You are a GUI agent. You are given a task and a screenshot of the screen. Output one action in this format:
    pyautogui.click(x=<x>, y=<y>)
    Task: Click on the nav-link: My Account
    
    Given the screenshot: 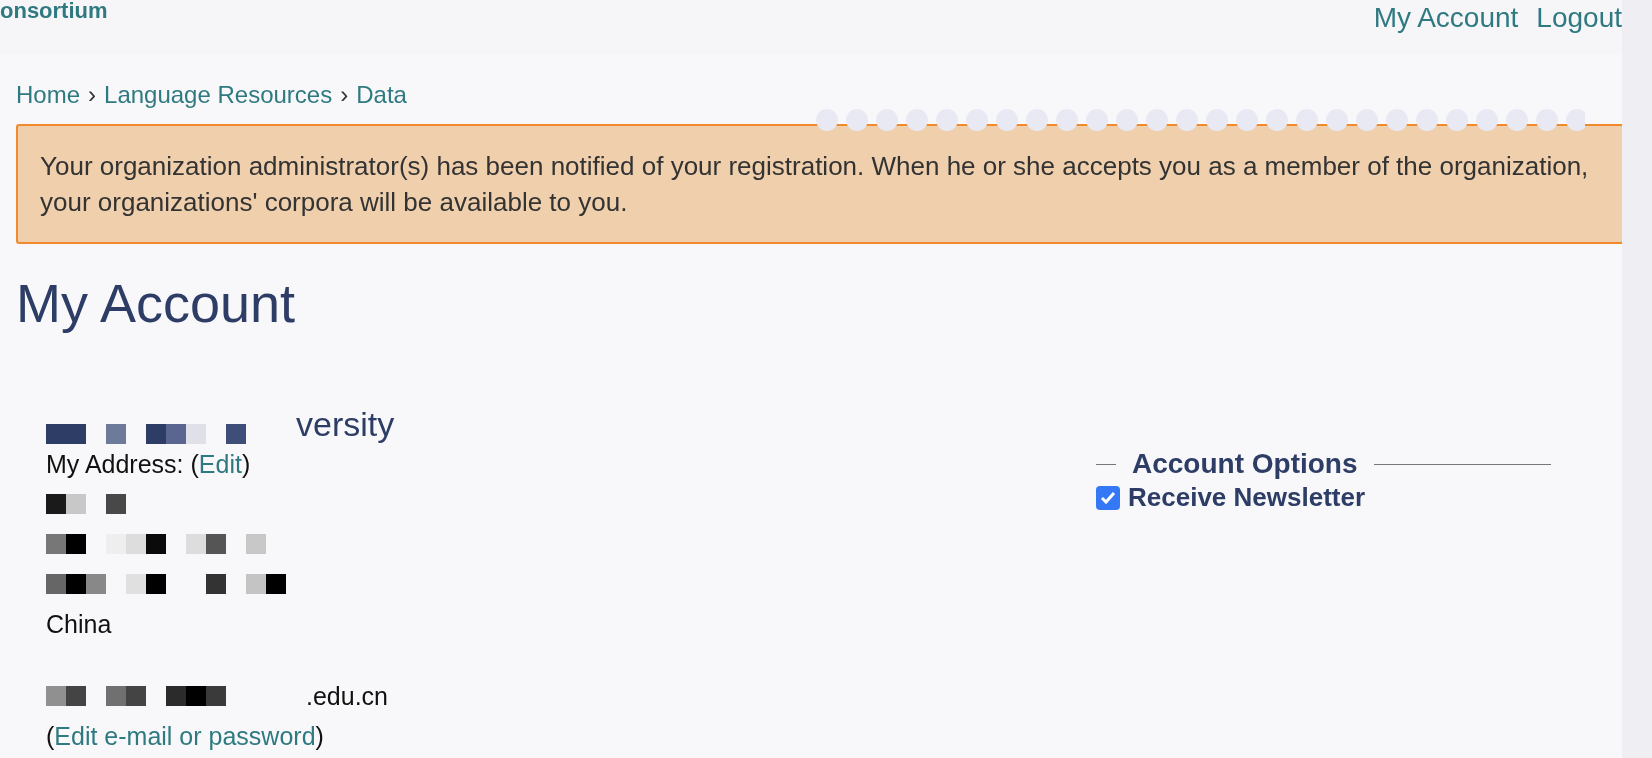 What is the action you would take?
    pyautogui.click(x=1446, y=18)
    